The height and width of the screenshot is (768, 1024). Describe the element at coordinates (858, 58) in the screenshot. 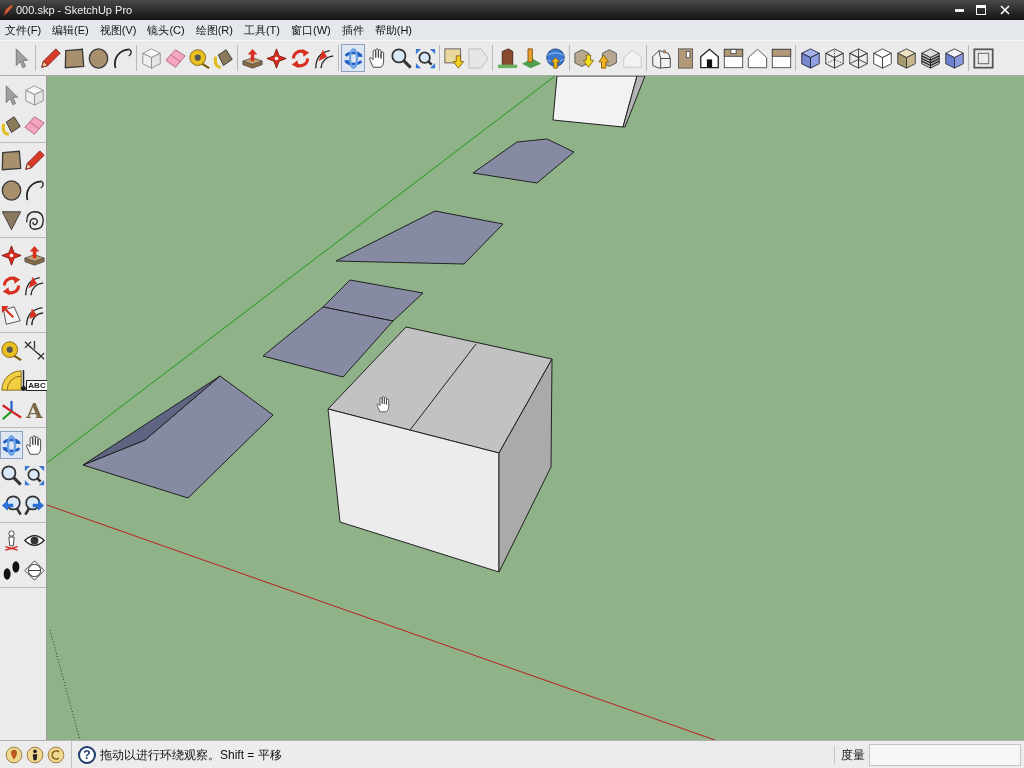

I see `wireframe-cube-icon` at that location.